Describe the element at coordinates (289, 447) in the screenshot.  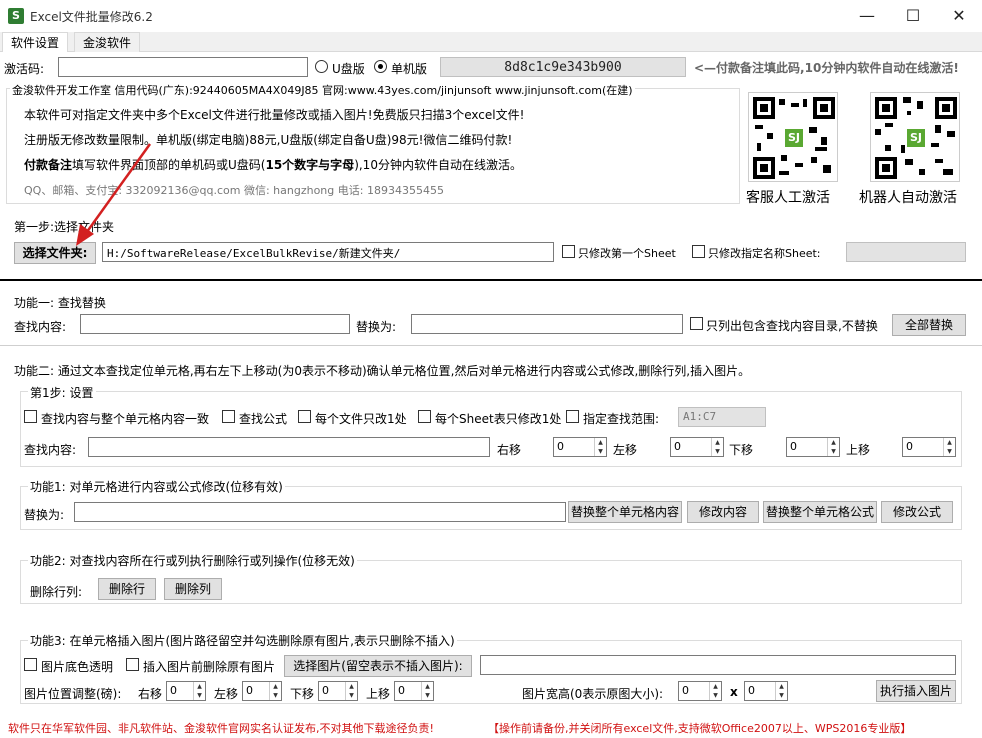
I see `func2-find-input` at that location.